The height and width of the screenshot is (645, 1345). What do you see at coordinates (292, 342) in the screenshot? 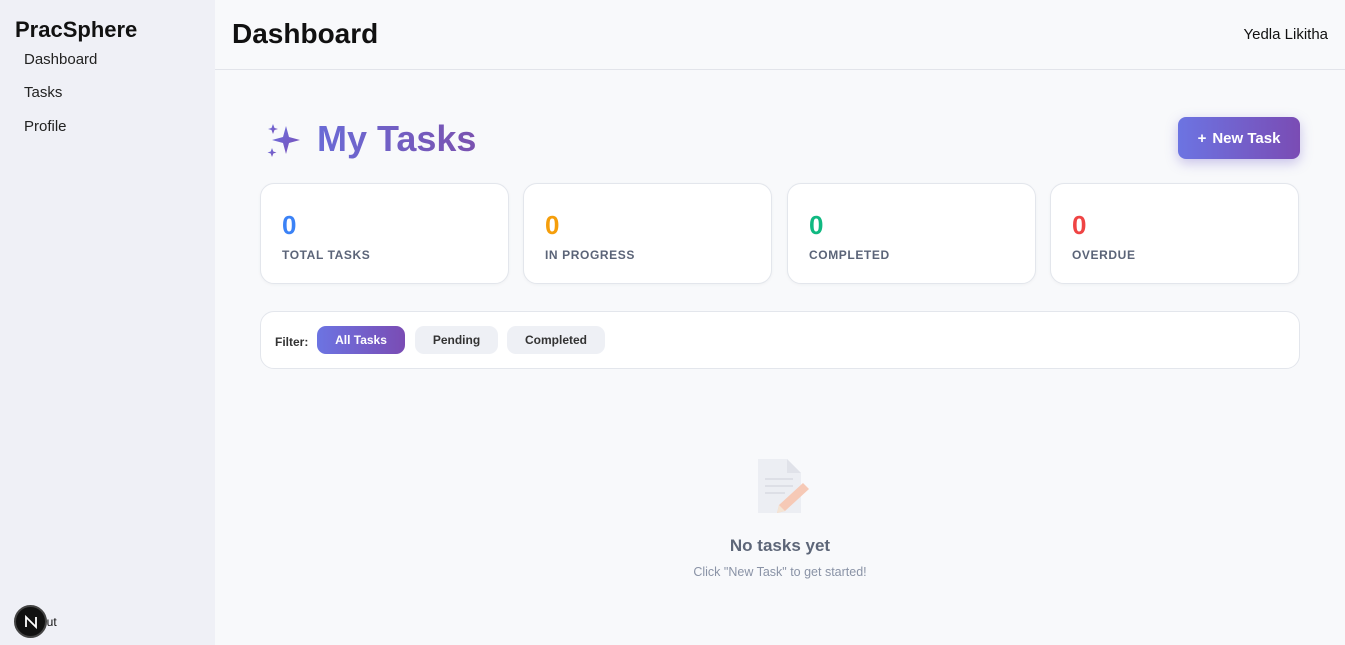
I see `filter-label: Filter:` at bounding box center [292, 342].